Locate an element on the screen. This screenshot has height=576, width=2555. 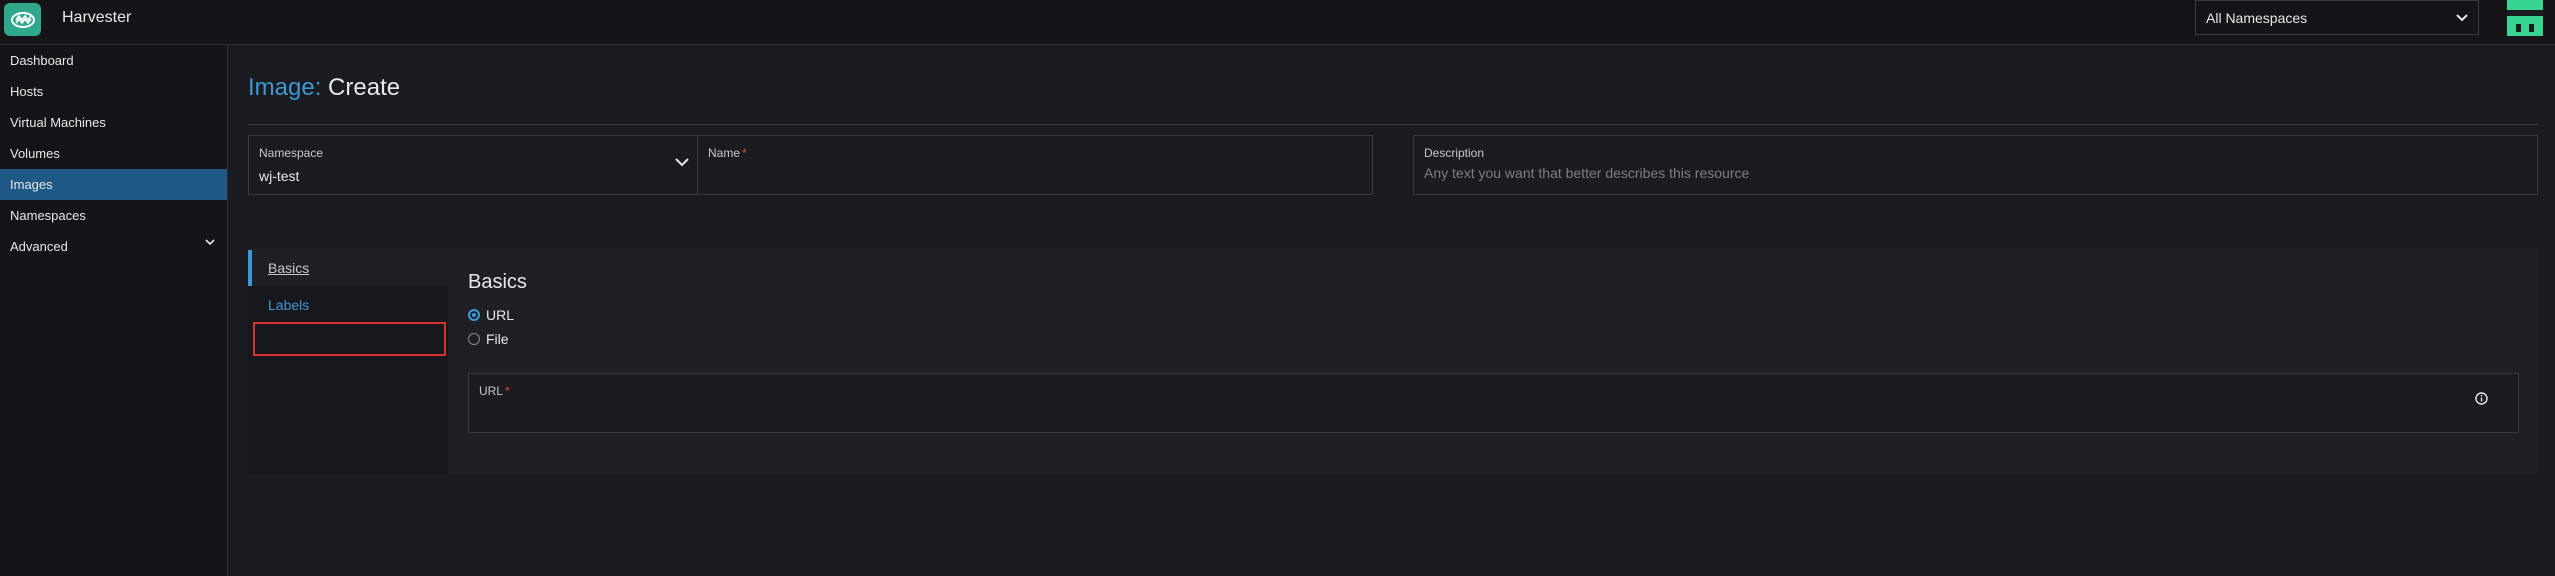
radio-file: File is located at coordinates (488, 339).